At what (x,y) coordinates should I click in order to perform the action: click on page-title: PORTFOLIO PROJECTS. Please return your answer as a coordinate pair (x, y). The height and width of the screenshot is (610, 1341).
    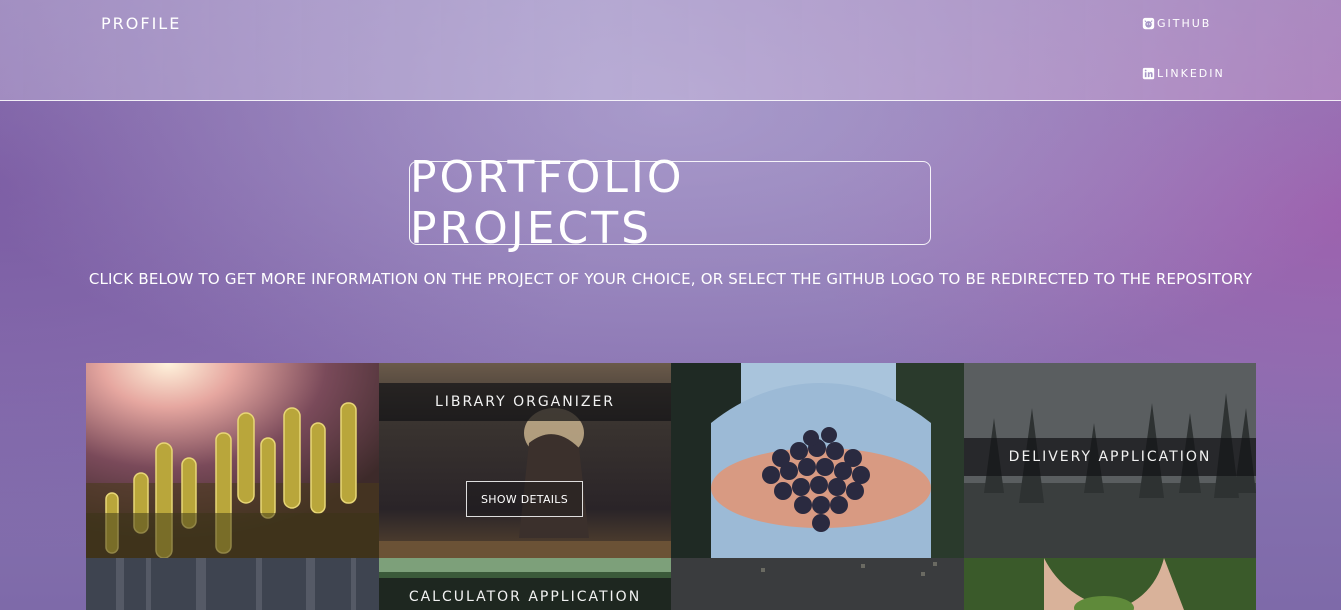
    Looking at the image, I should click on (547, 203).